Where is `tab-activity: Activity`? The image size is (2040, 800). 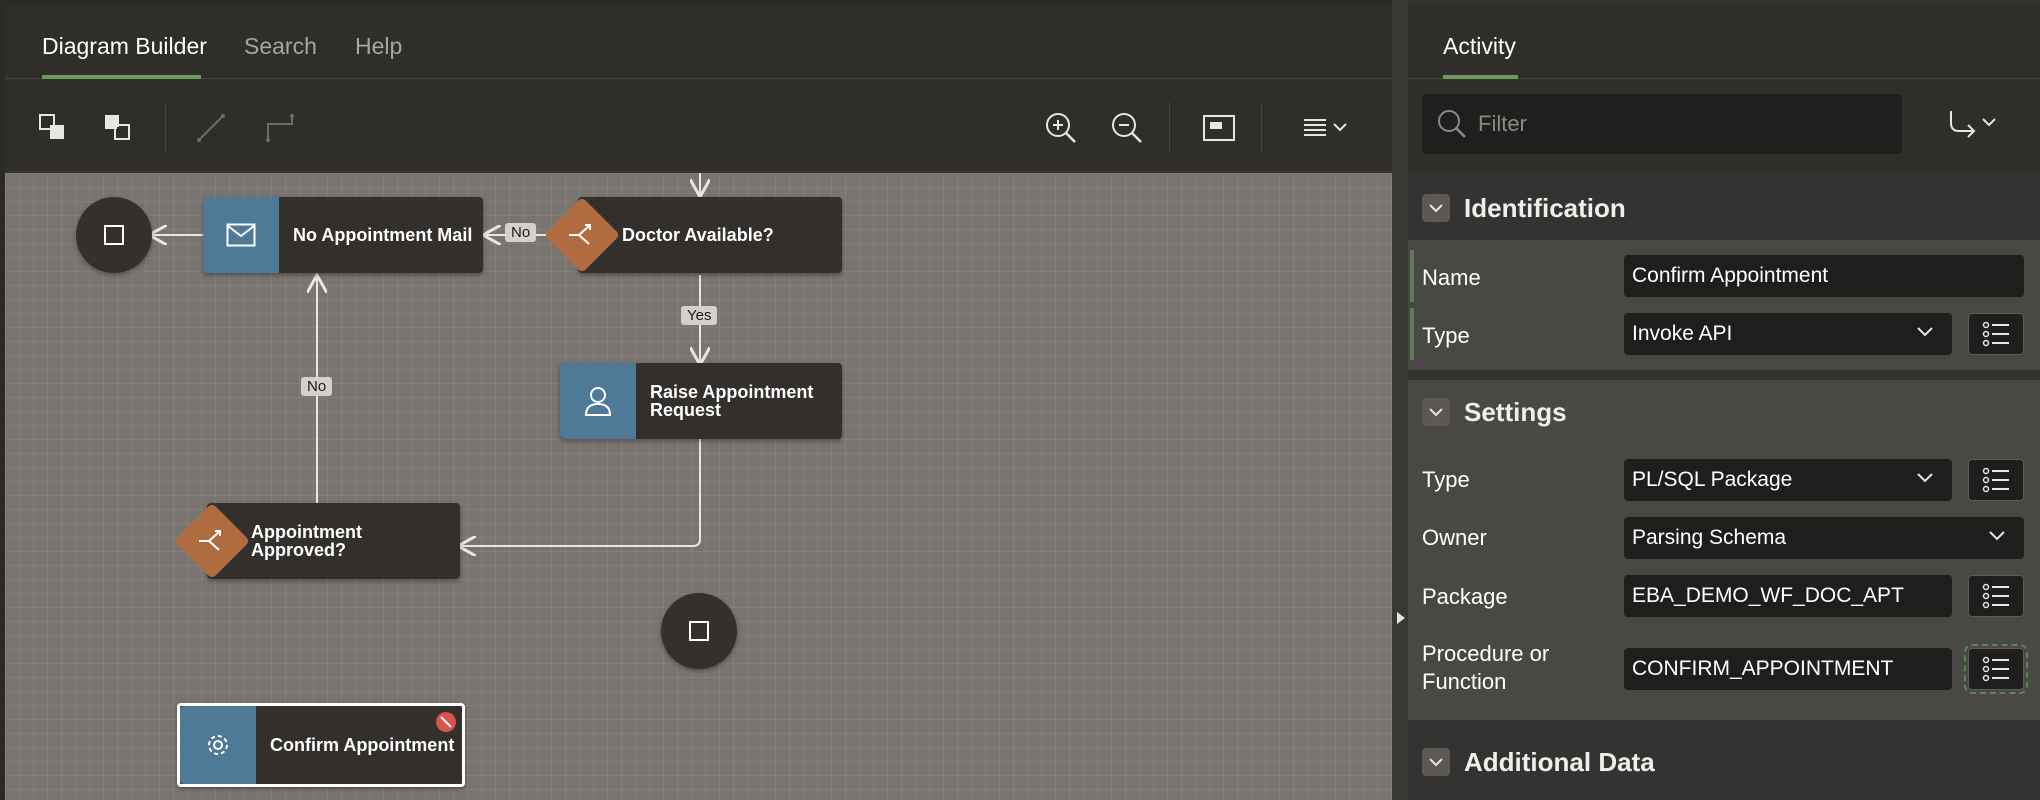
tab-activity: Activity is located at coordinates (1479, 46).